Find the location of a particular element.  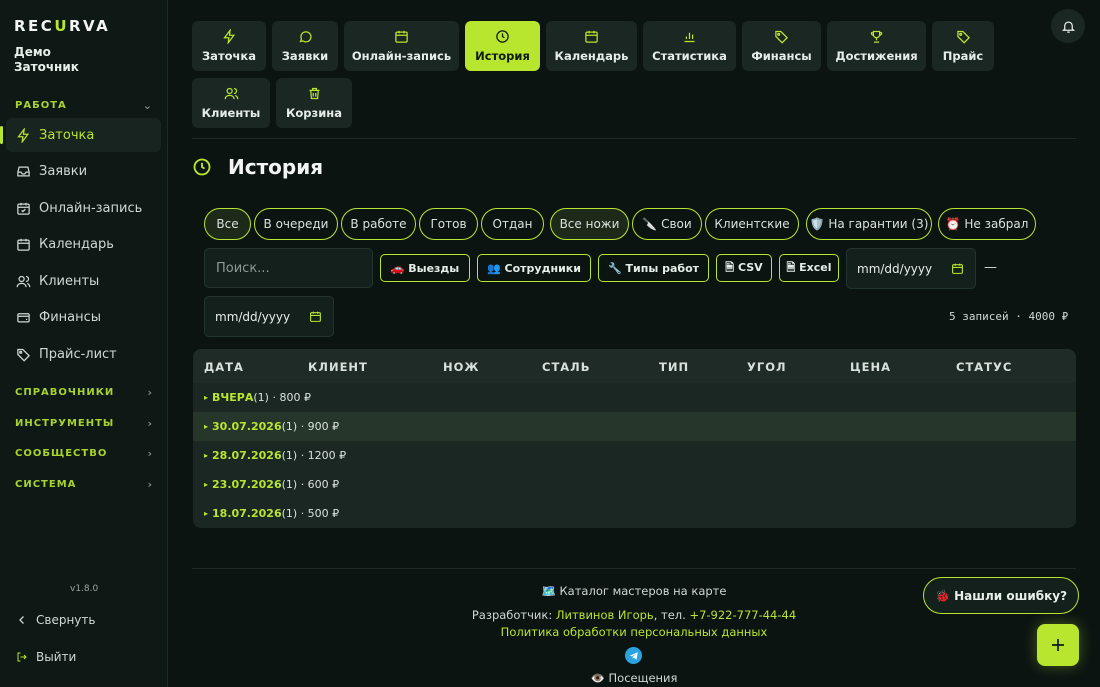

section-references: СПРАВОЧНИКИ › is located at coordinates (84, 392).